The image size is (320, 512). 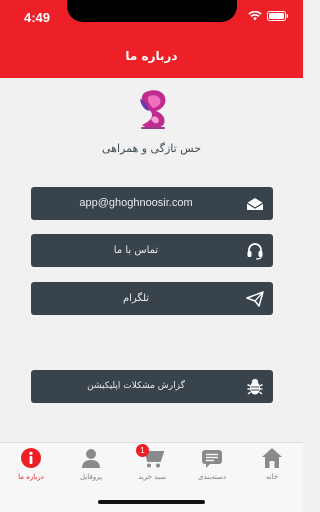 I want to click on cart-badge: 1, so click(x=142, y=450).